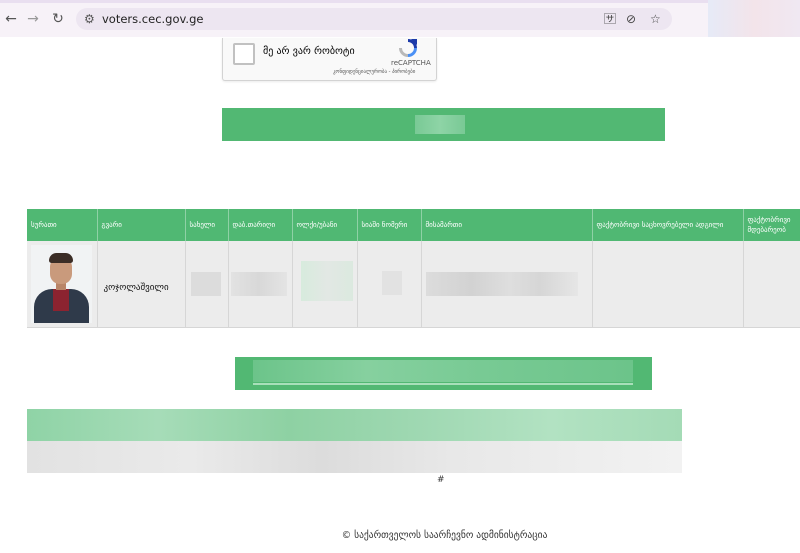 This screenshot has width=800, height=553. What do you see at coordinates (408, 48) in the screenshot?
I see `recaptcha-logo-icon` at bounding box center [408, 48].